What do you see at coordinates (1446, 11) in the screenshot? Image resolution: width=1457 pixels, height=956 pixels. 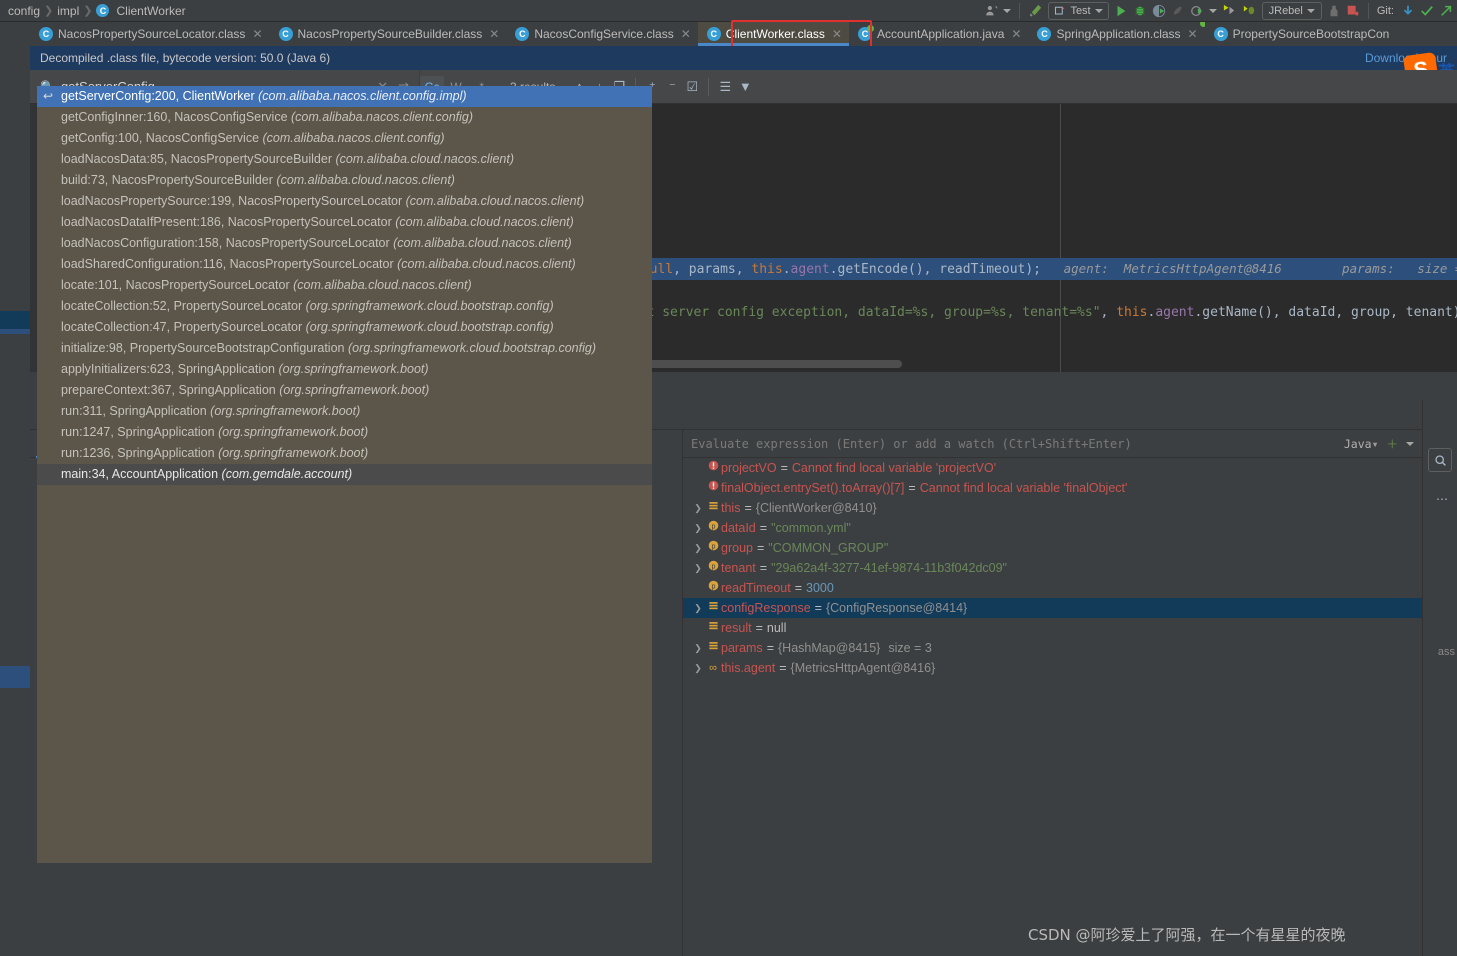 I see `git-push-icon` at bounding box center [1446, 11].